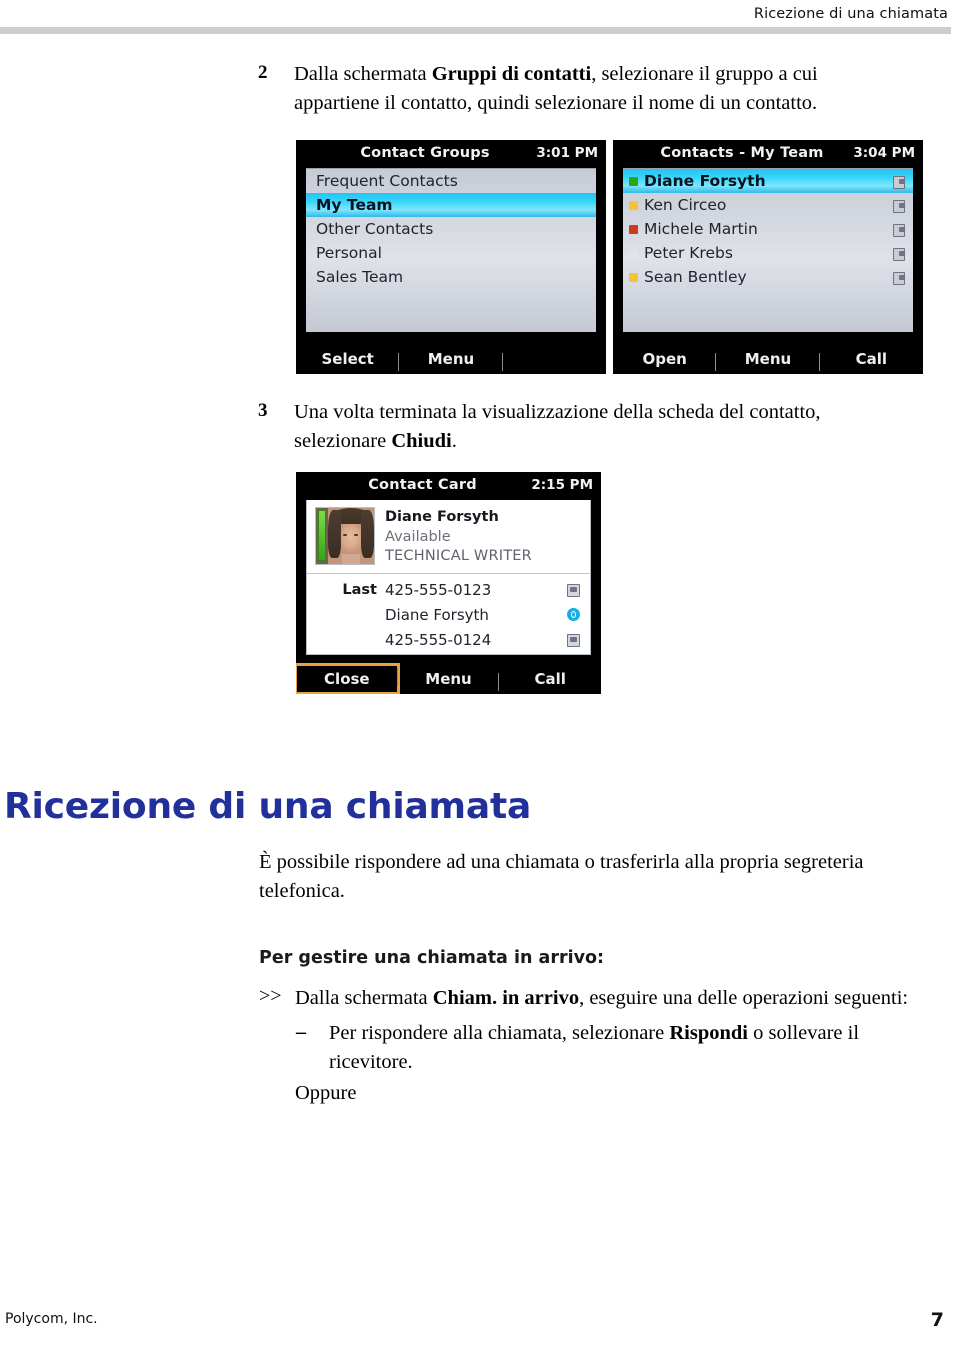 This screenshot has height=1345, width=960. What do you see at coordinates (451, 154) in the screenshot?
I see `contact-groups-titlebar: Contact Groups 3:01 PM` at bounding box center [451, 154].